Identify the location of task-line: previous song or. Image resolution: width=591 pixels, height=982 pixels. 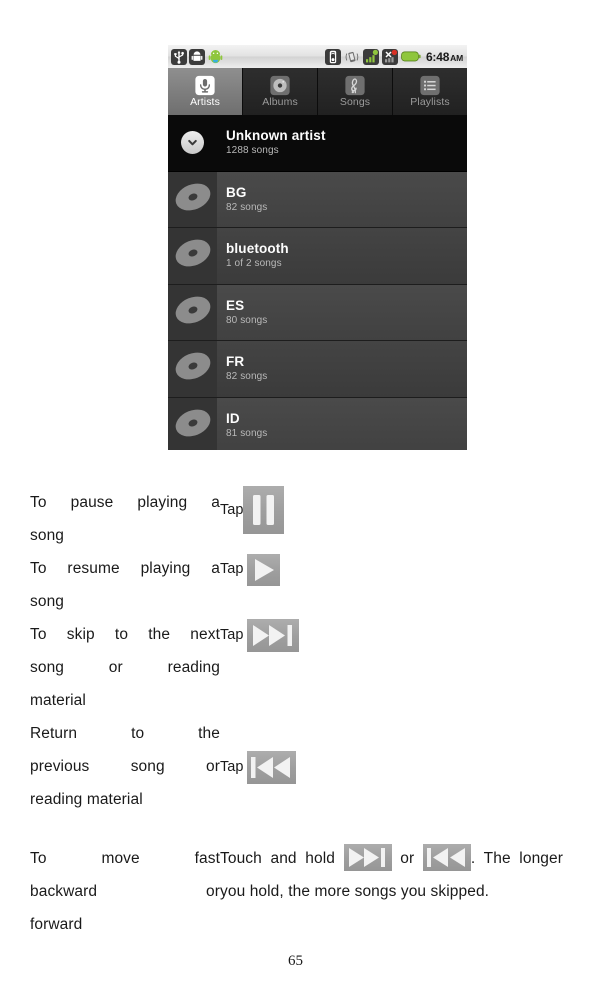
(125, 766).